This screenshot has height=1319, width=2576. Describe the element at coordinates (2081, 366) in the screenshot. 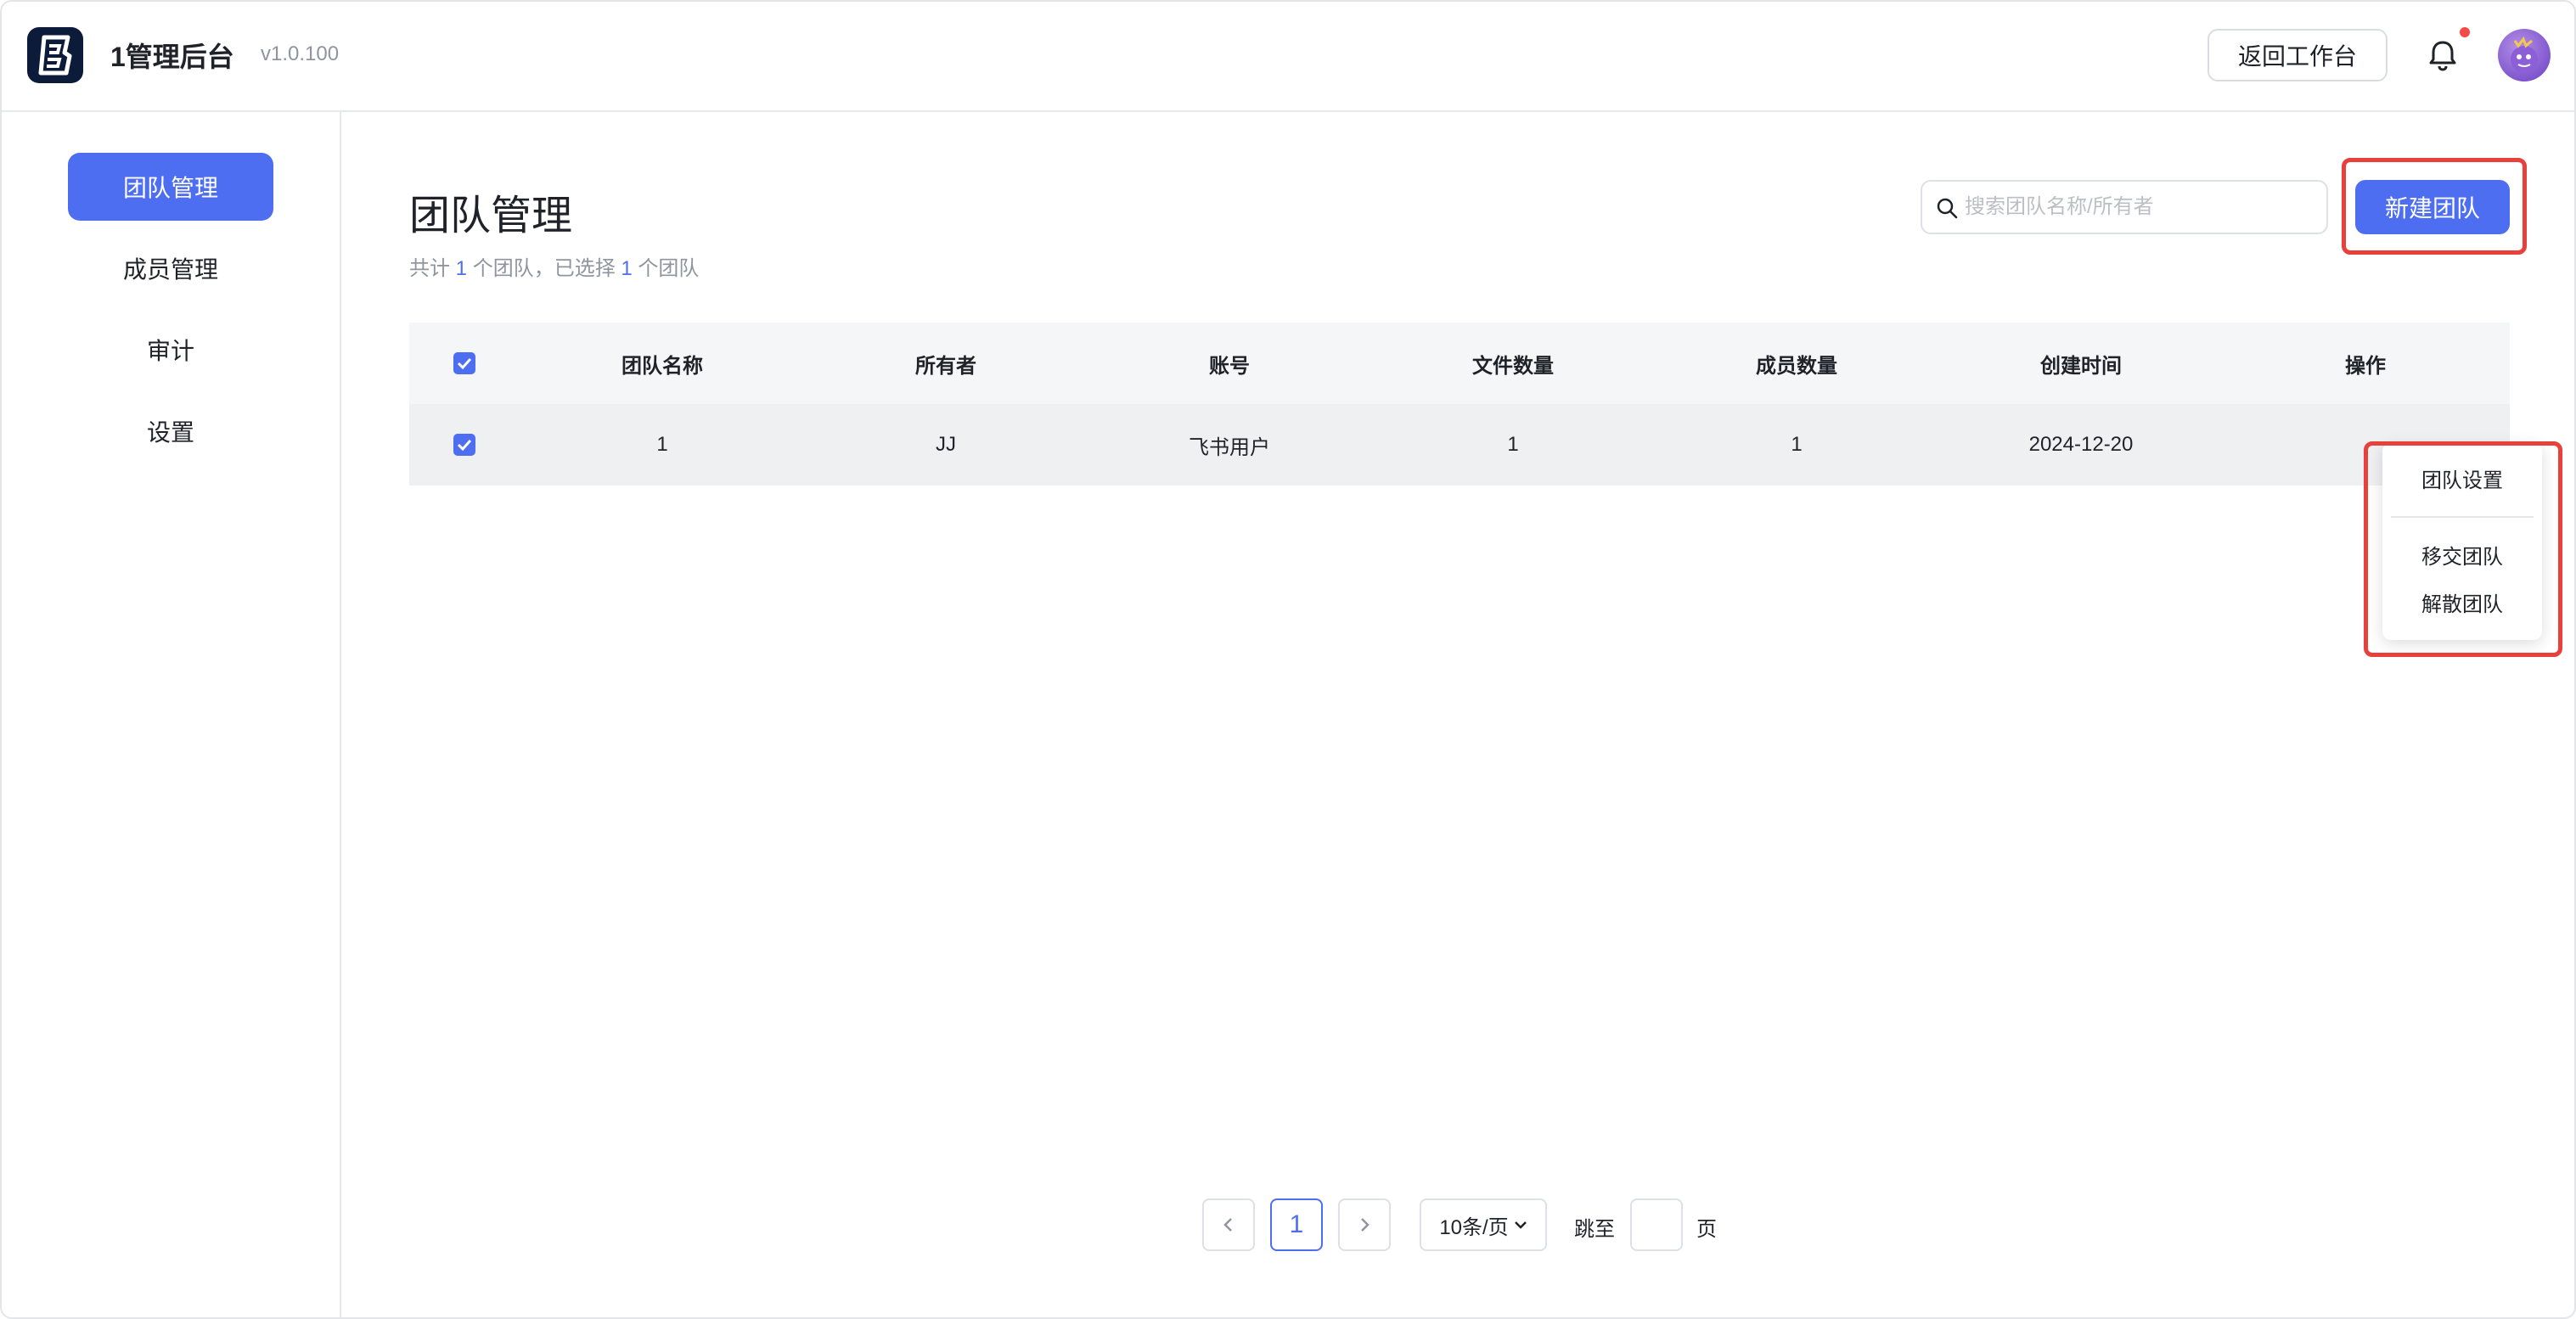

I see `column-header-created-time: 创建时间` at that location.